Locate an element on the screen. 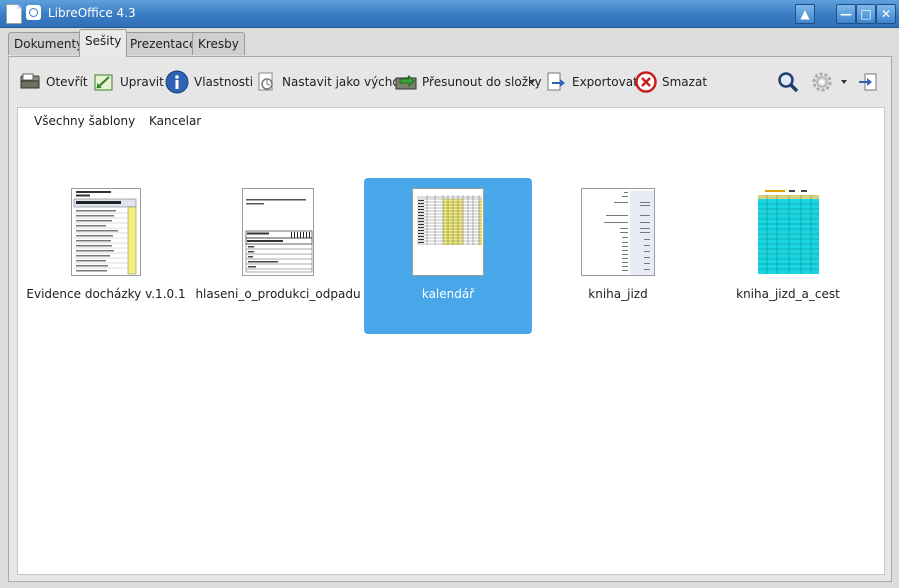 The height and width of the screenshot is (588, 899). breadcrumb: Všechny šablony Kancelar is located at coordinates (122, 121).